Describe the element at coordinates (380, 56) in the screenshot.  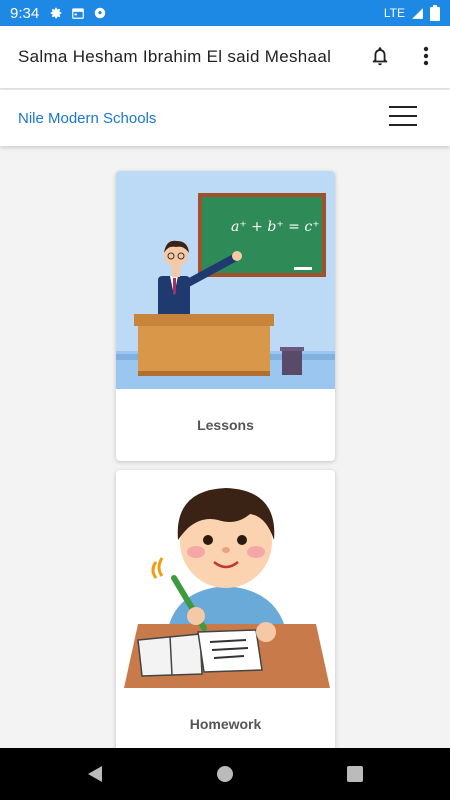
I see `bell-icon` at that location.